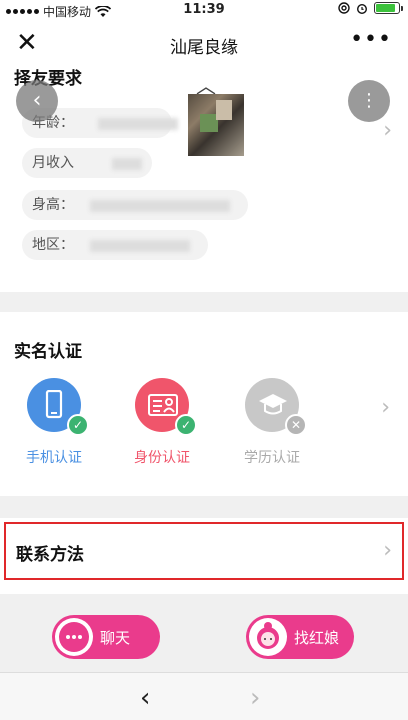 This screenshot has width=408, height=720. What do you see at coordinates (50, 555) in the screenshot?
I see `section-title: 联系方法` at bounding box center [50, 555].